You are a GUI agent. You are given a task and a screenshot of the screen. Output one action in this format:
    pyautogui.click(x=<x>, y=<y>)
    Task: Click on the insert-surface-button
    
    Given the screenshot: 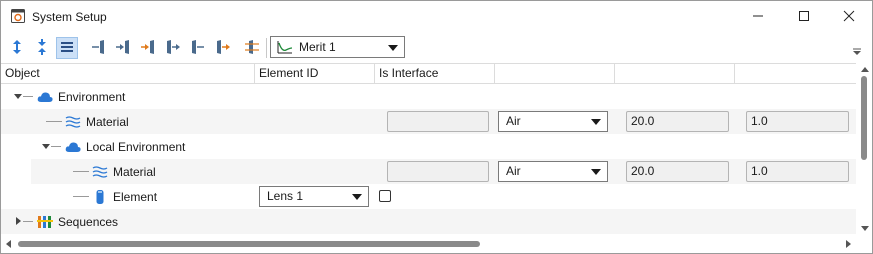 What is the action you would take?
    pyautogui.click(x=123, y=48)
    